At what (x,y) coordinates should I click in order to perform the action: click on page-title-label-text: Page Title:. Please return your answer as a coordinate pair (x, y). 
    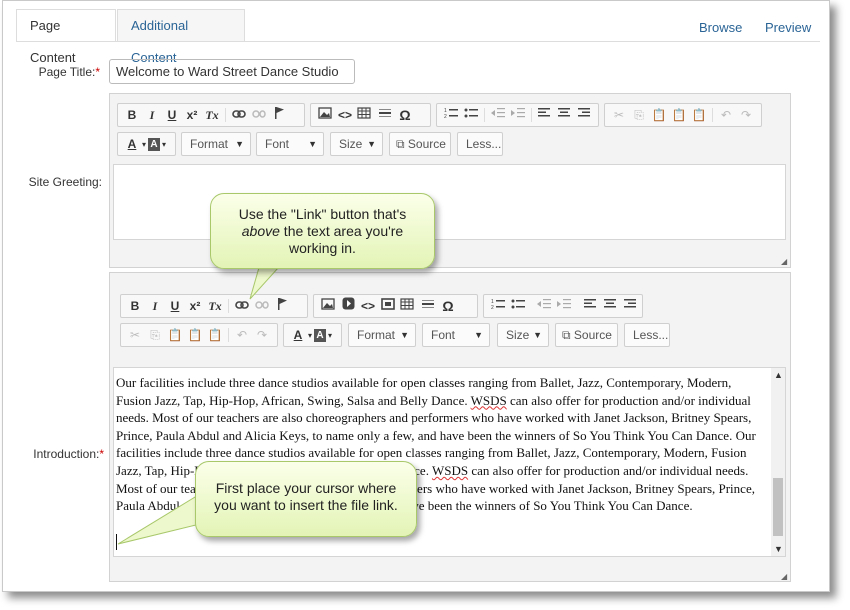
    Looking at the image, I should click on (67, 72).